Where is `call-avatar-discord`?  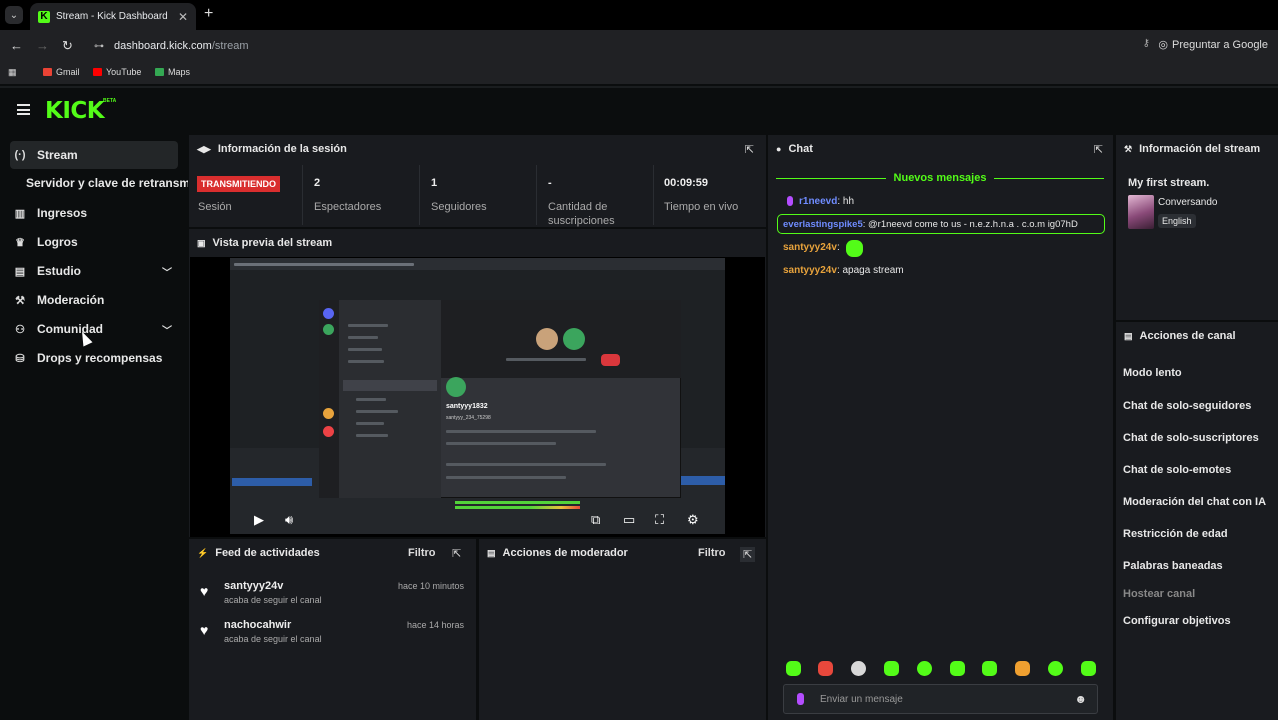 call-avatar-discord is located at coordinates (574, 339).